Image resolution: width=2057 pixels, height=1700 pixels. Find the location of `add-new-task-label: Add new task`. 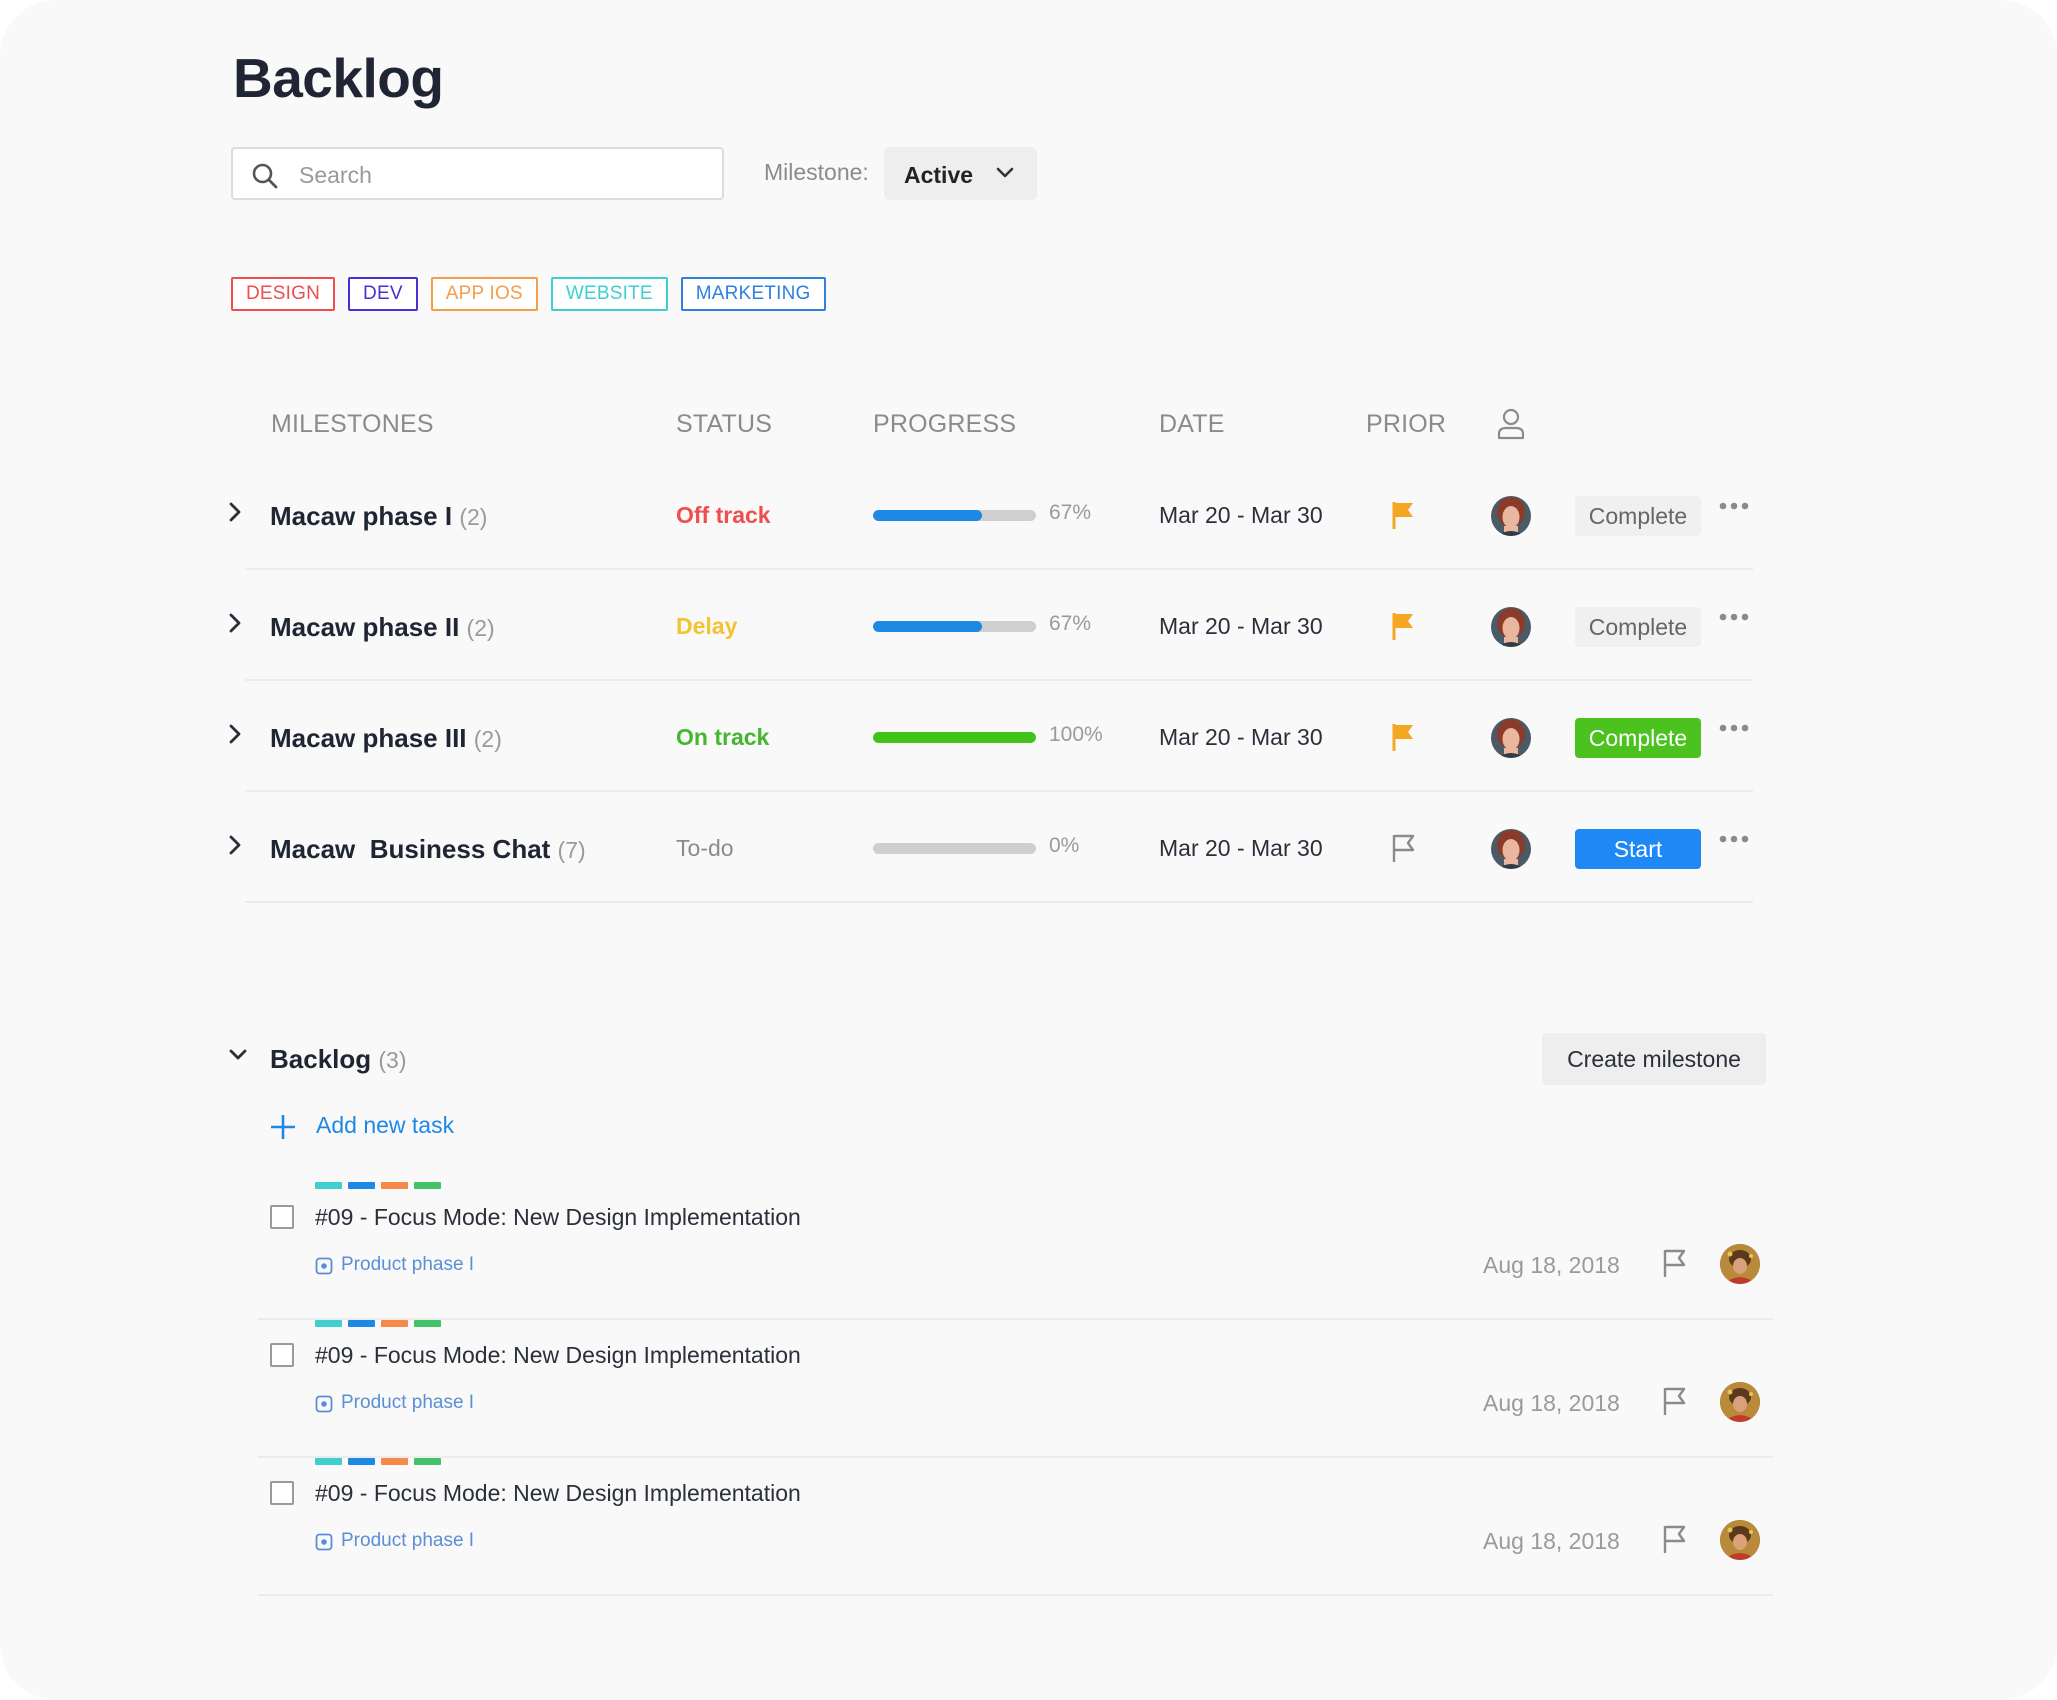

add-new-task-label: Add new task is located at coordinates (385, 1125).